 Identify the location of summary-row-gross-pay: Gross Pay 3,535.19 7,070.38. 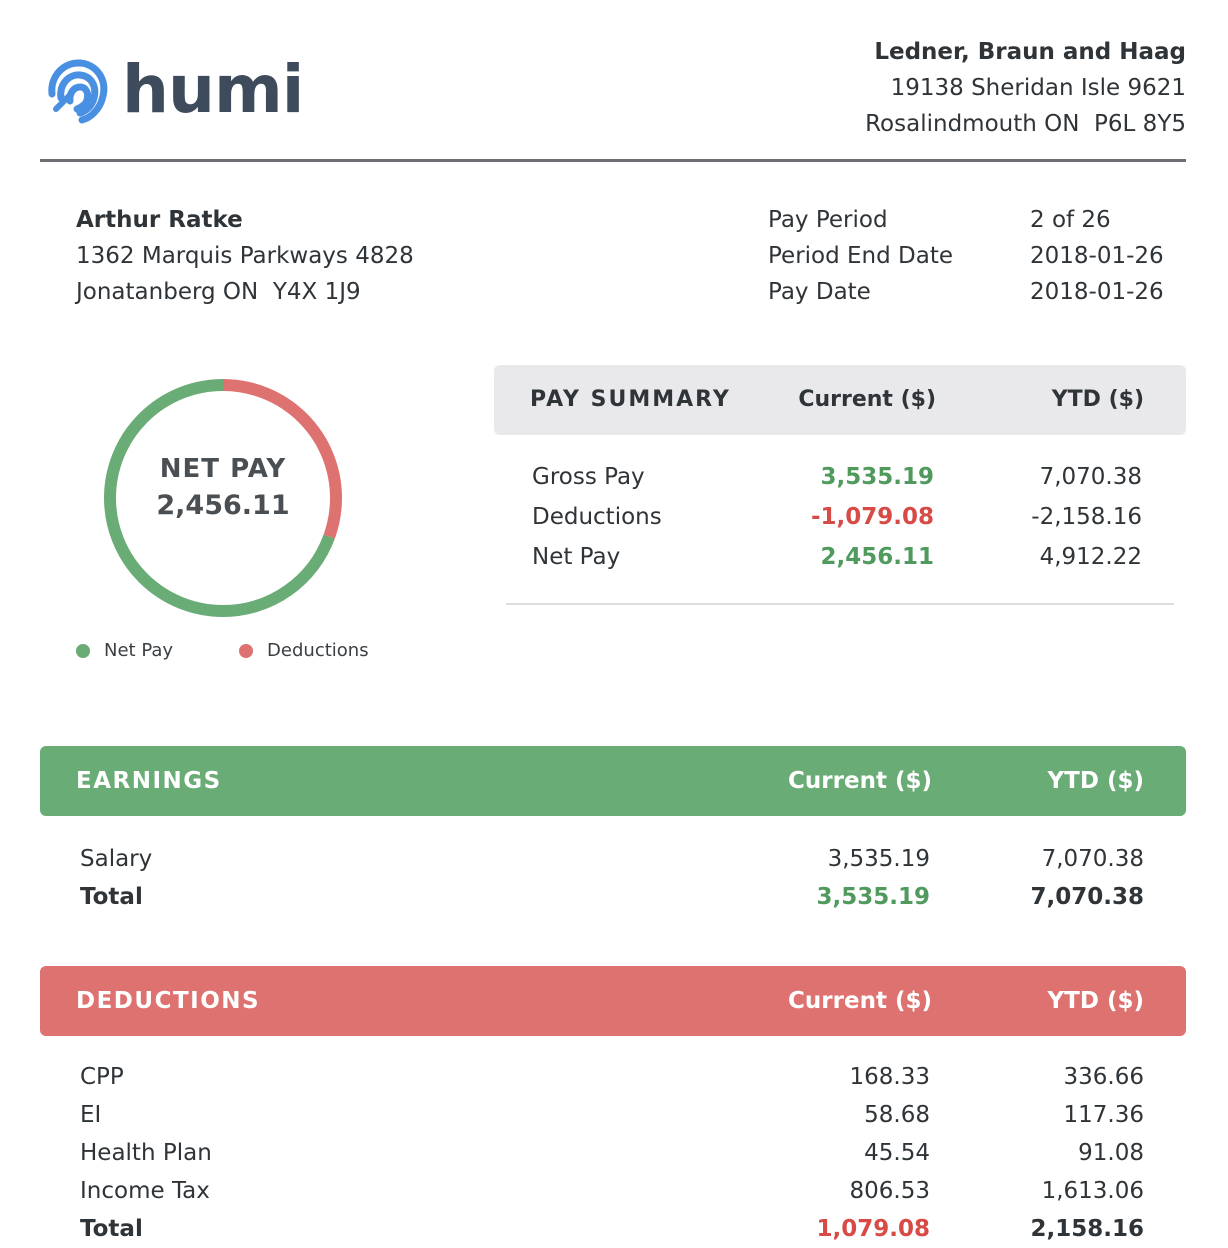
(840, 477).